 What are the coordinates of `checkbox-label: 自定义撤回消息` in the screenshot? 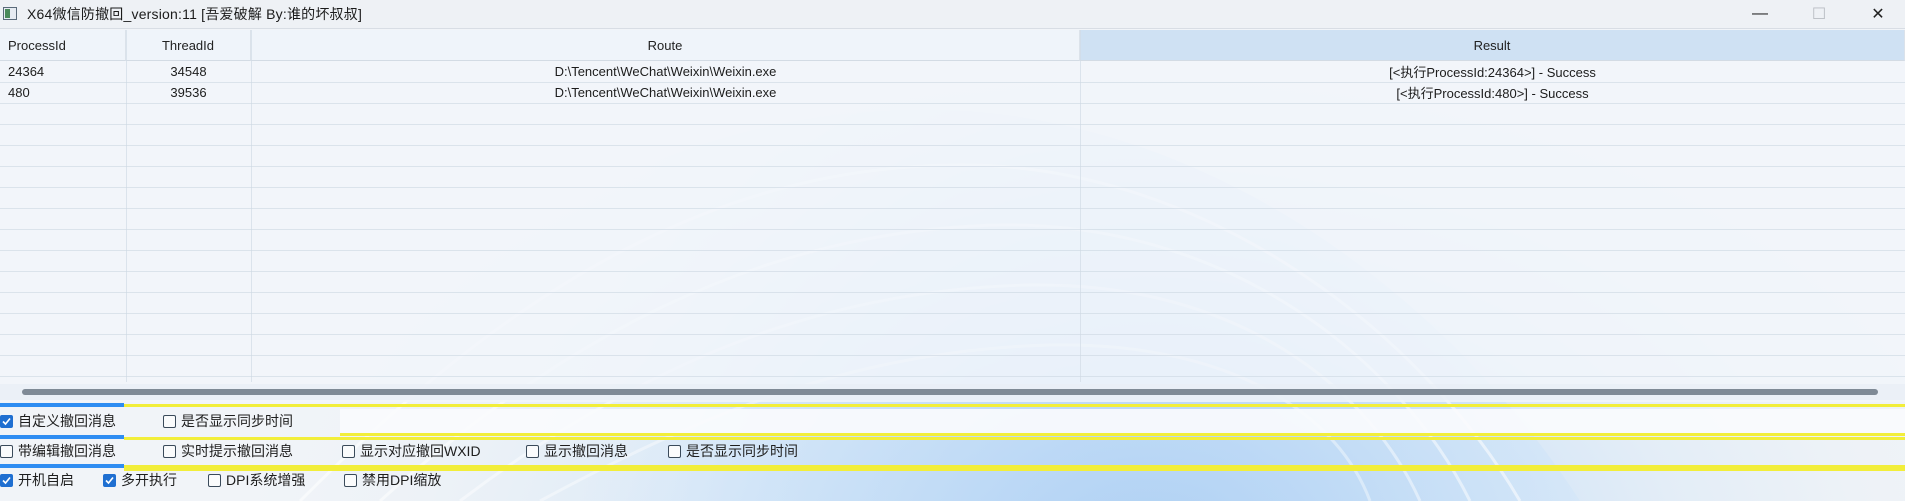 It's located at (67, 421).